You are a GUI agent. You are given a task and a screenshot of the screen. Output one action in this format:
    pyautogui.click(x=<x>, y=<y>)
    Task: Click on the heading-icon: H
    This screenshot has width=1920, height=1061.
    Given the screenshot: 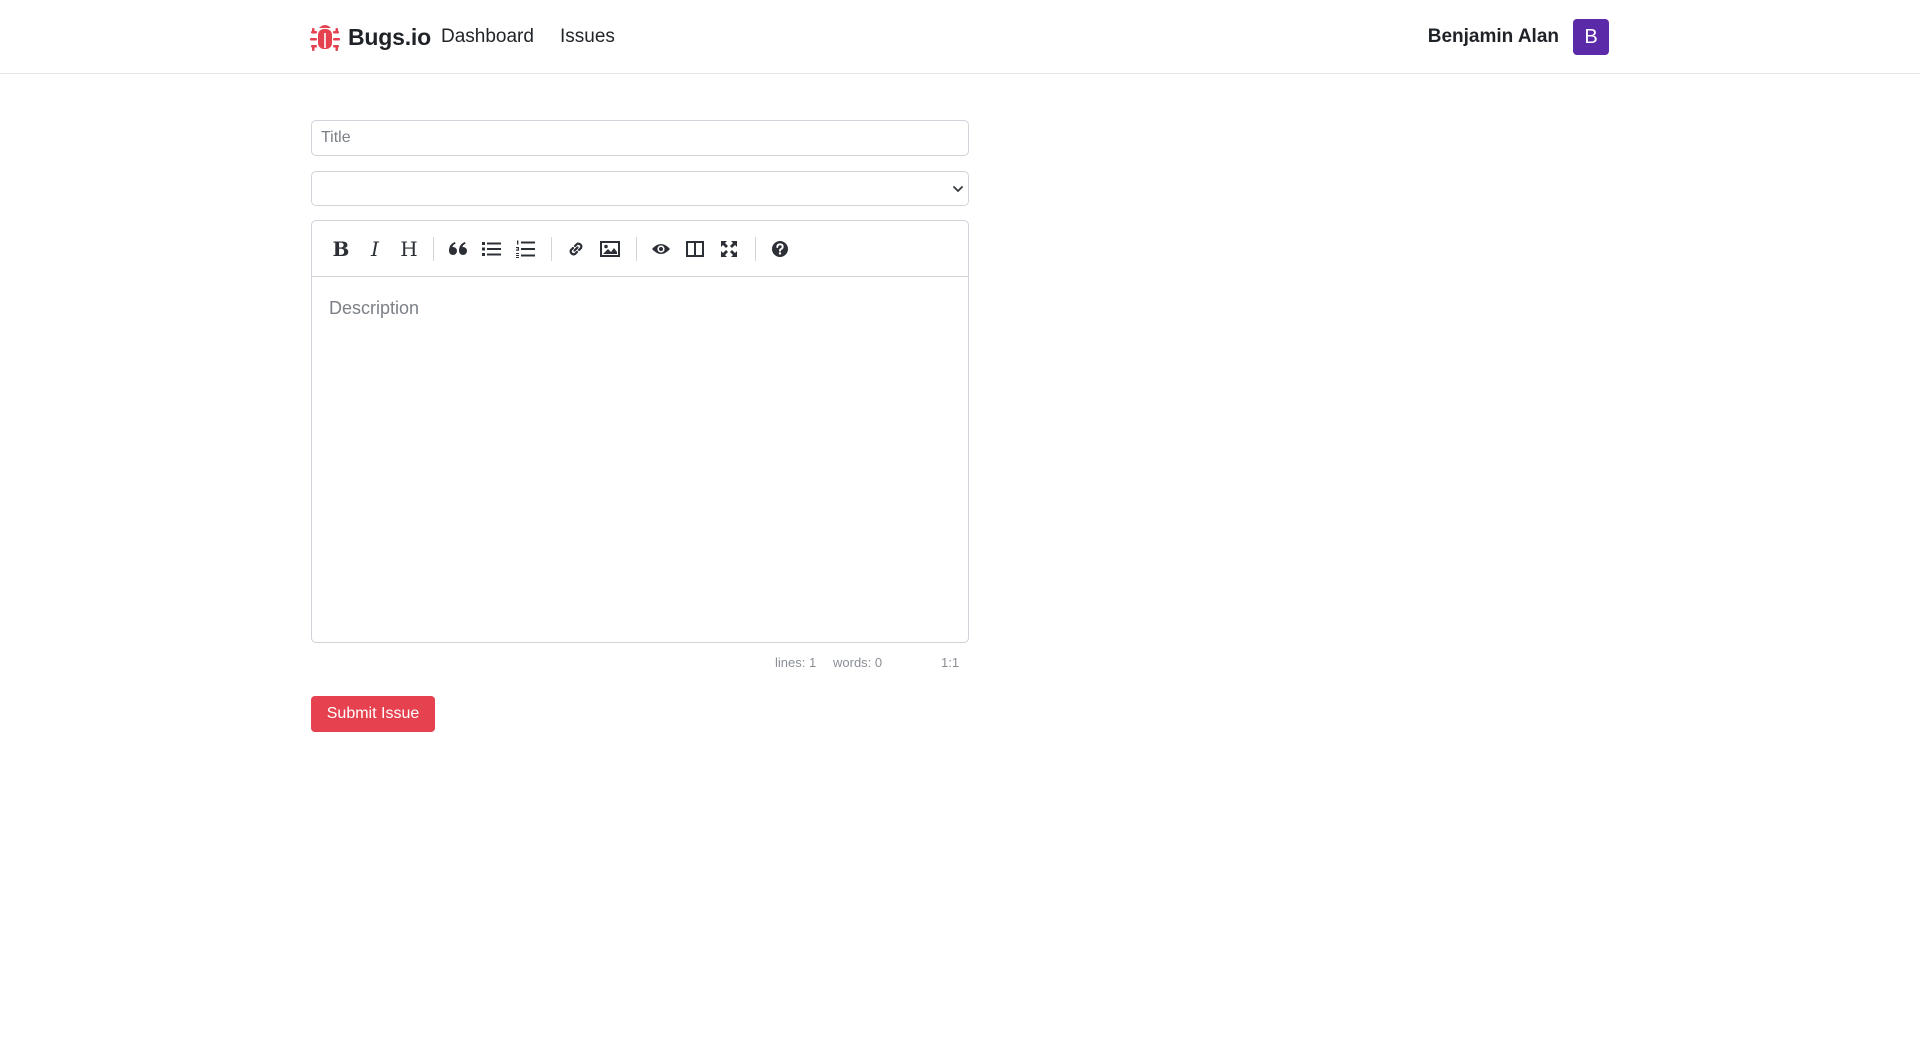 What is the action you would take?
    pyautogui.click(x=409, y=249)
    